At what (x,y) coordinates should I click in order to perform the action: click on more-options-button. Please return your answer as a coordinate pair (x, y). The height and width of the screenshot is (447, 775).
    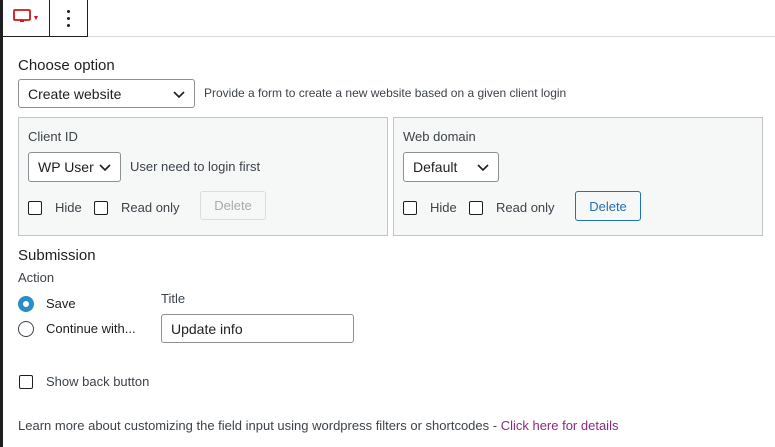
    Looking at the image, I should click on (69, 18).